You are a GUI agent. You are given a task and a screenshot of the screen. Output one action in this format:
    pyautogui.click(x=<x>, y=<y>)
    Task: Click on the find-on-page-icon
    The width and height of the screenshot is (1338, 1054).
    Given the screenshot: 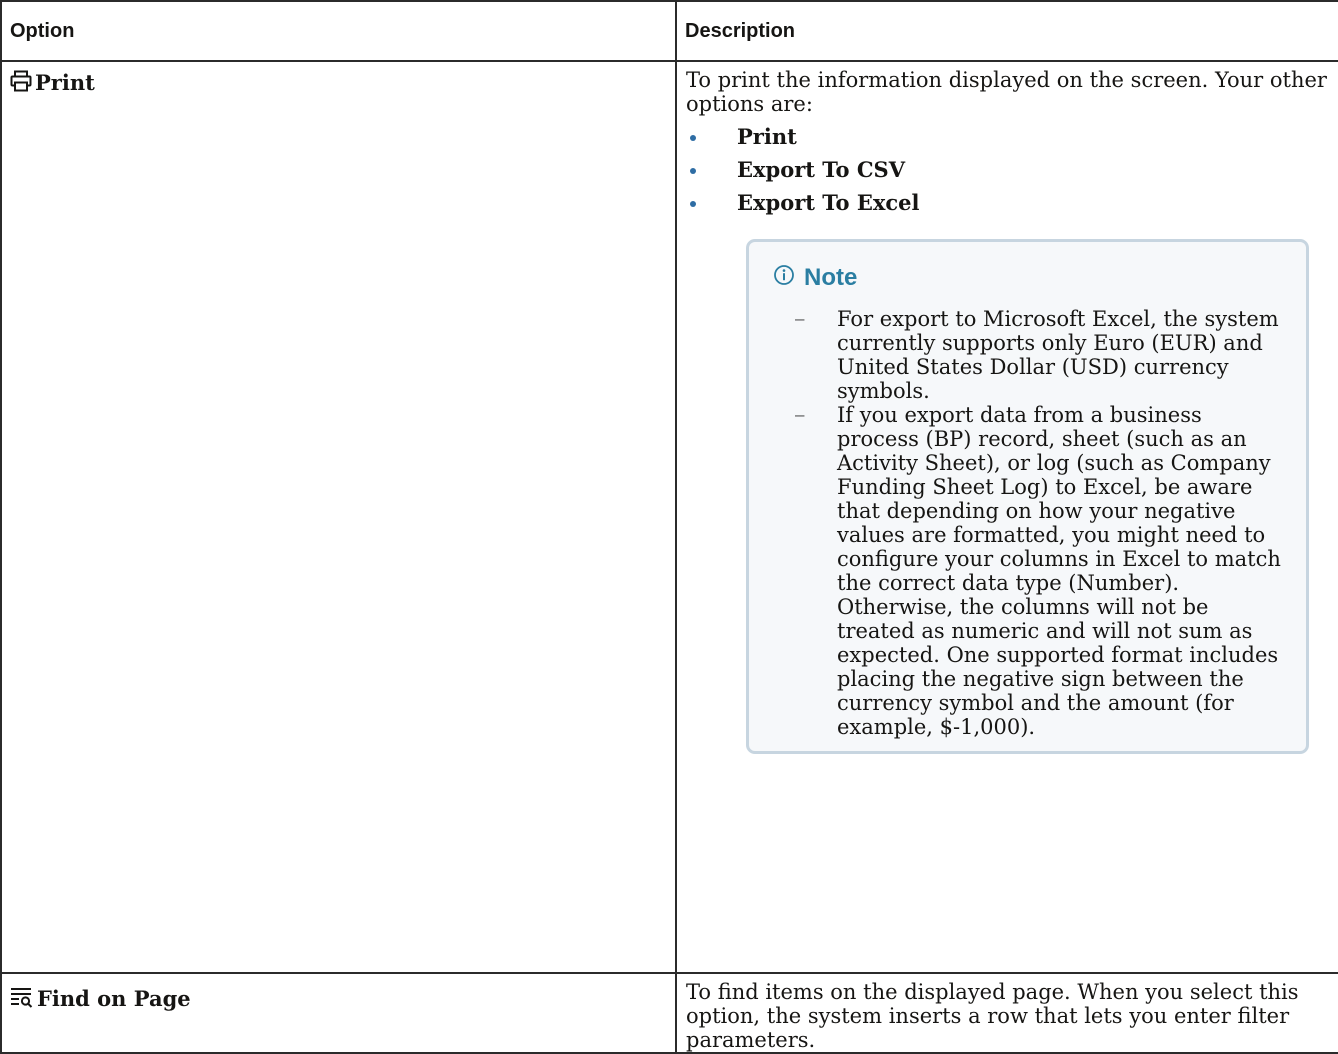 What is the action you would take?
    pyautogui.click(x=22, y=999)
    